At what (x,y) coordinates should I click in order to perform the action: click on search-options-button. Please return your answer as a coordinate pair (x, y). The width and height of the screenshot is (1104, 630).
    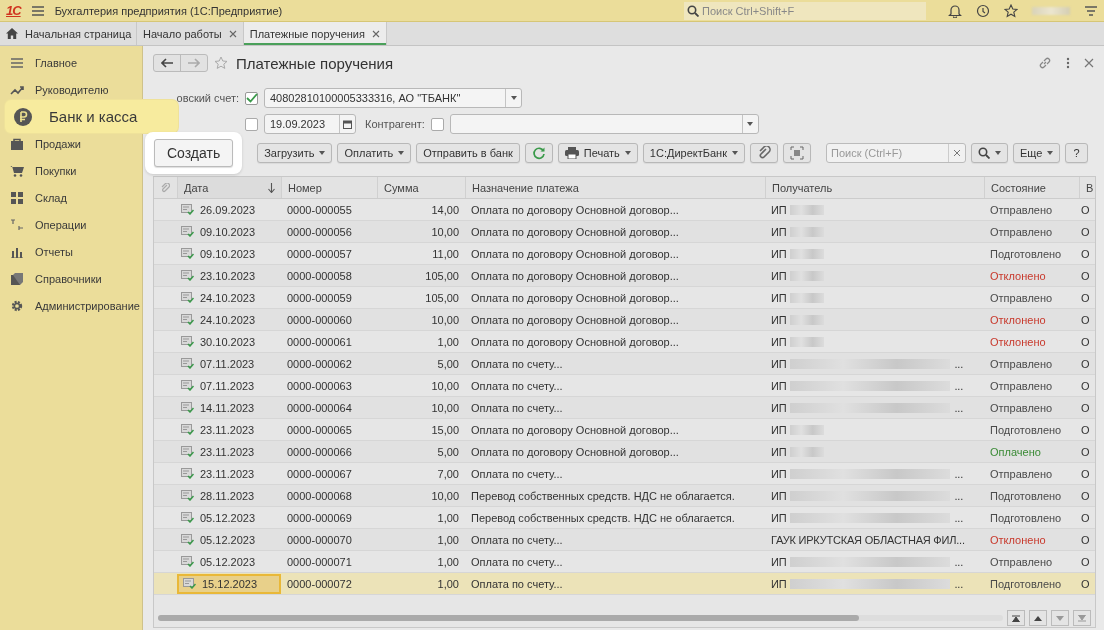
    Looking at the image, I should click on (989, 153).